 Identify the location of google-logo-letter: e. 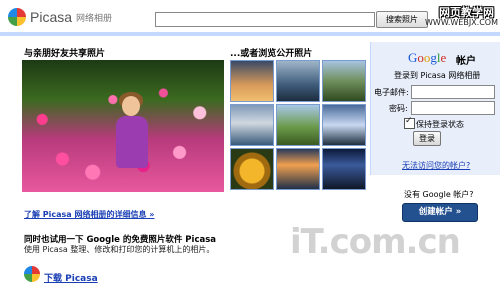
(443, 57).